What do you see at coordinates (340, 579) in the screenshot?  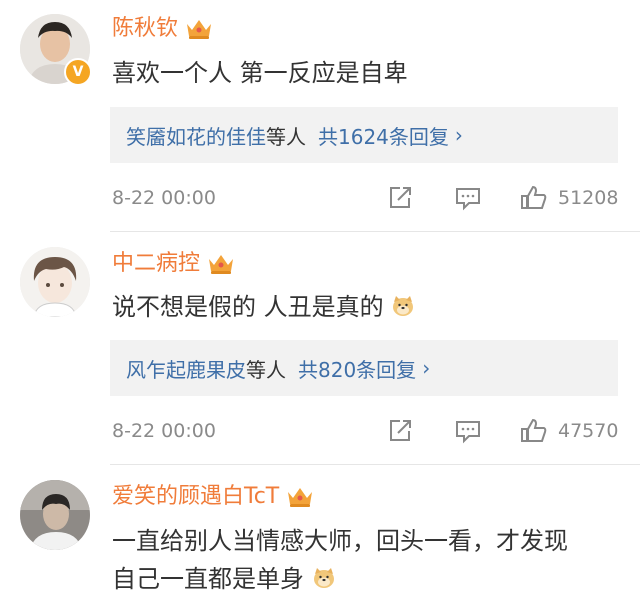 I see `comment-text-line: 自己一直都是单身` at bounding box center [340, 579].